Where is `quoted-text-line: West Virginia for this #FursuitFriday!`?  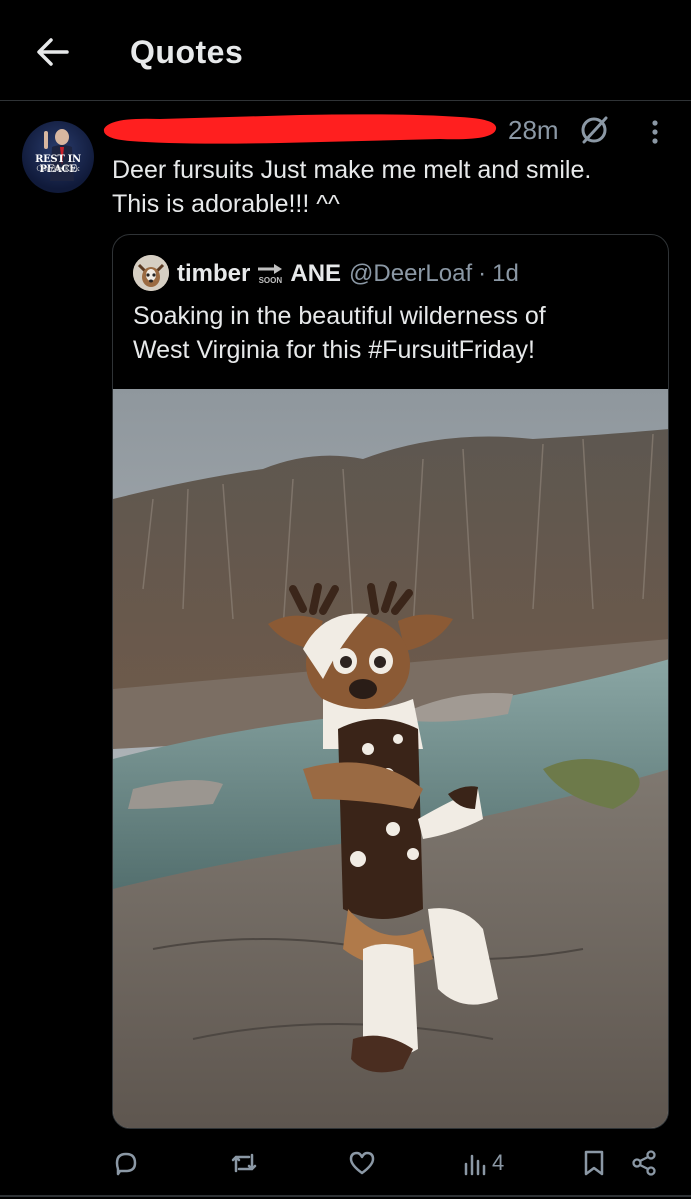 quoted-text-line: West Virginia for this #FursuitFriday! is located at coordinates (334, 350).